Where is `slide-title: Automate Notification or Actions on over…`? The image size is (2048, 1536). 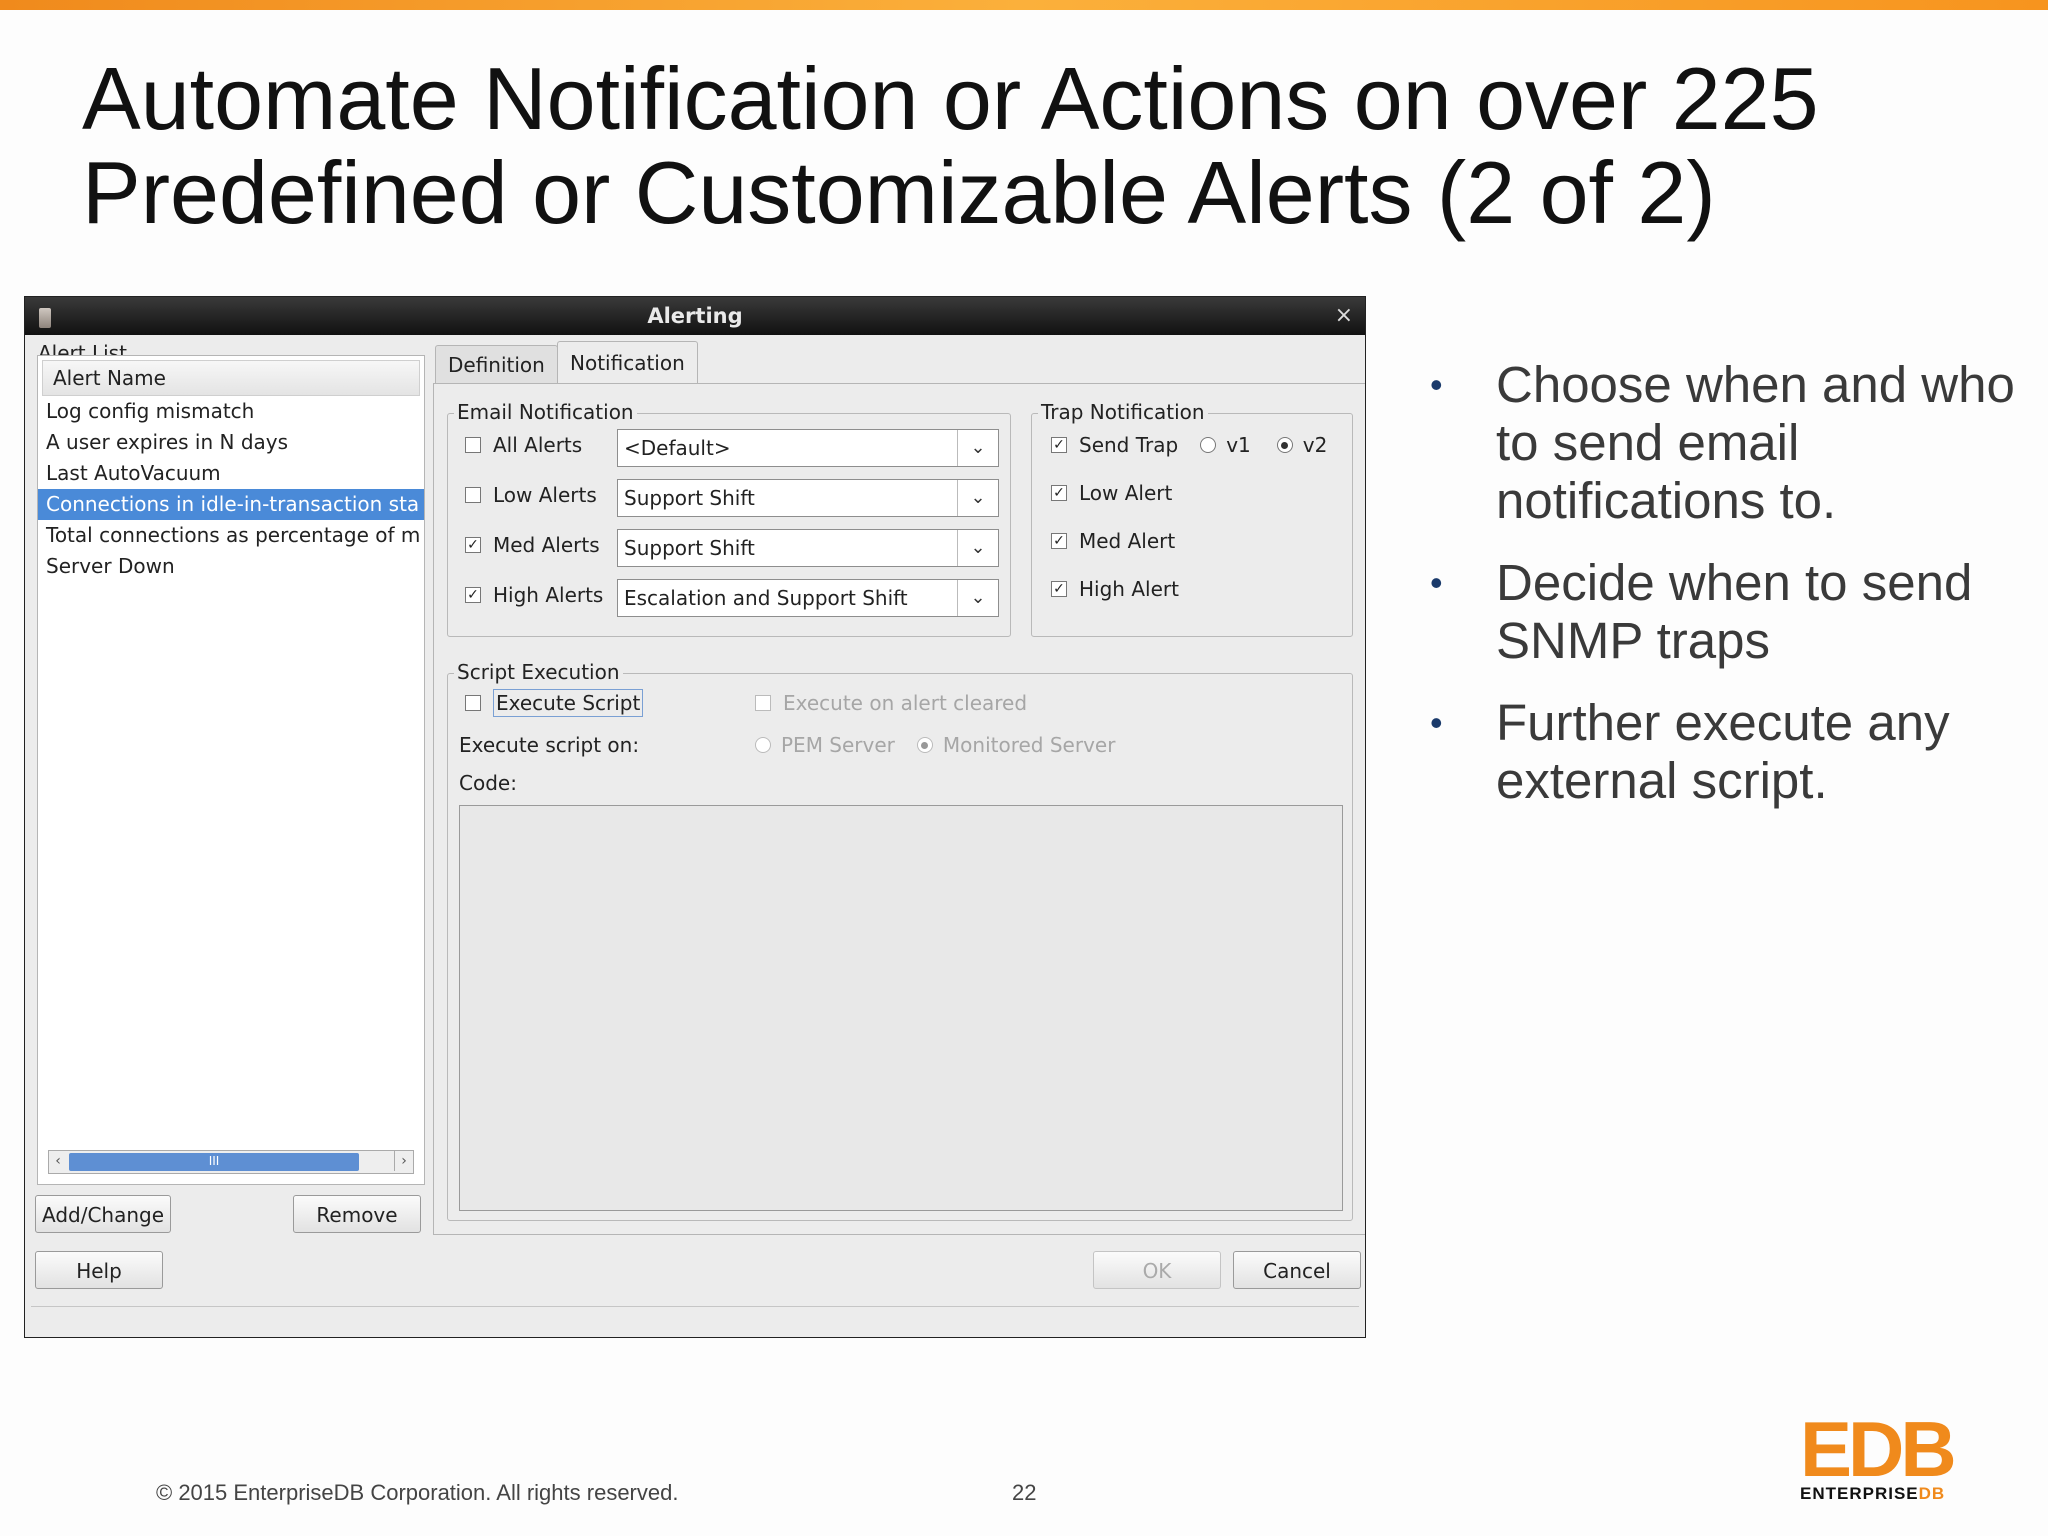 slide-title: Automate Notification or Actions on over… is located at coordinates (1032, 146).